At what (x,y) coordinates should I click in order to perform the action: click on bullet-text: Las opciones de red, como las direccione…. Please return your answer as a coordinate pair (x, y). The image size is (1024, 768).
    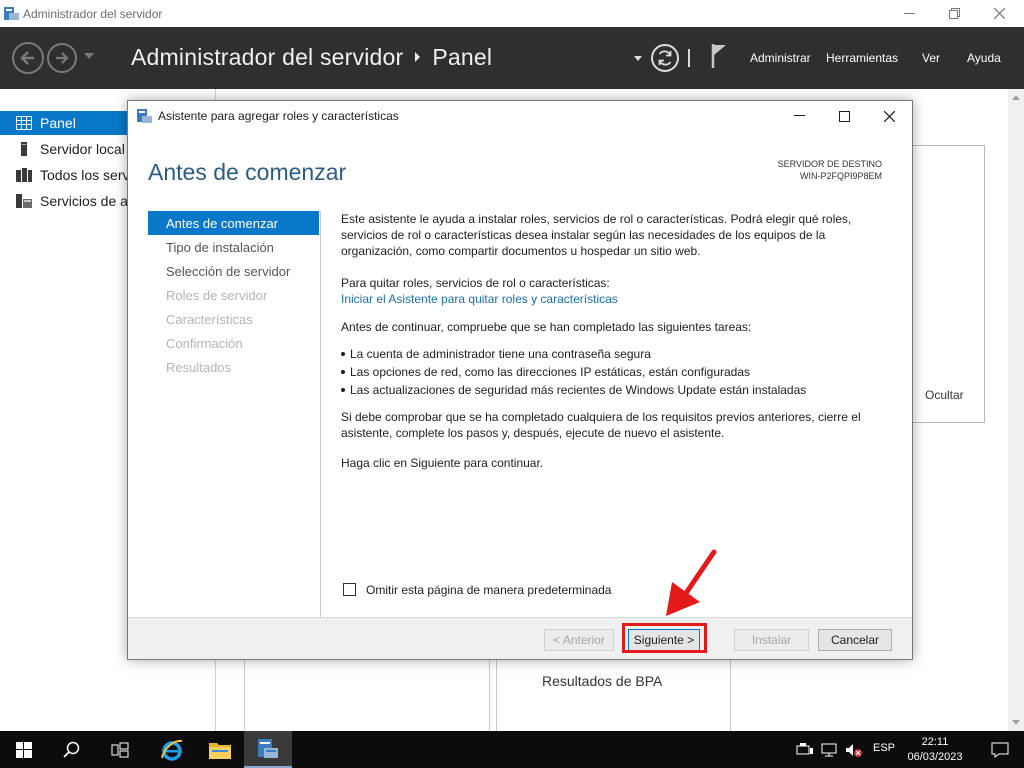
    Looking at the image, I should click on (550, 372).